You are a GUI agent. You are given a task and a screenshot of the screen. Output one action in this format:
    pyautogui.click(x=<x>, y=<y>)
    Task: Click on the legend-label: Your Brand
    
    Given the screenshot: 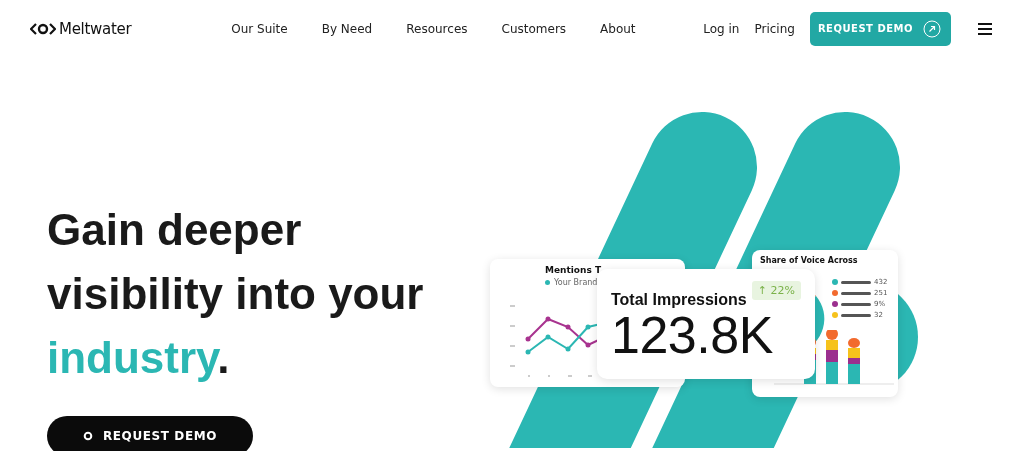 What is the action you would take?
    pyautogui.click(x=576, y=282)
    